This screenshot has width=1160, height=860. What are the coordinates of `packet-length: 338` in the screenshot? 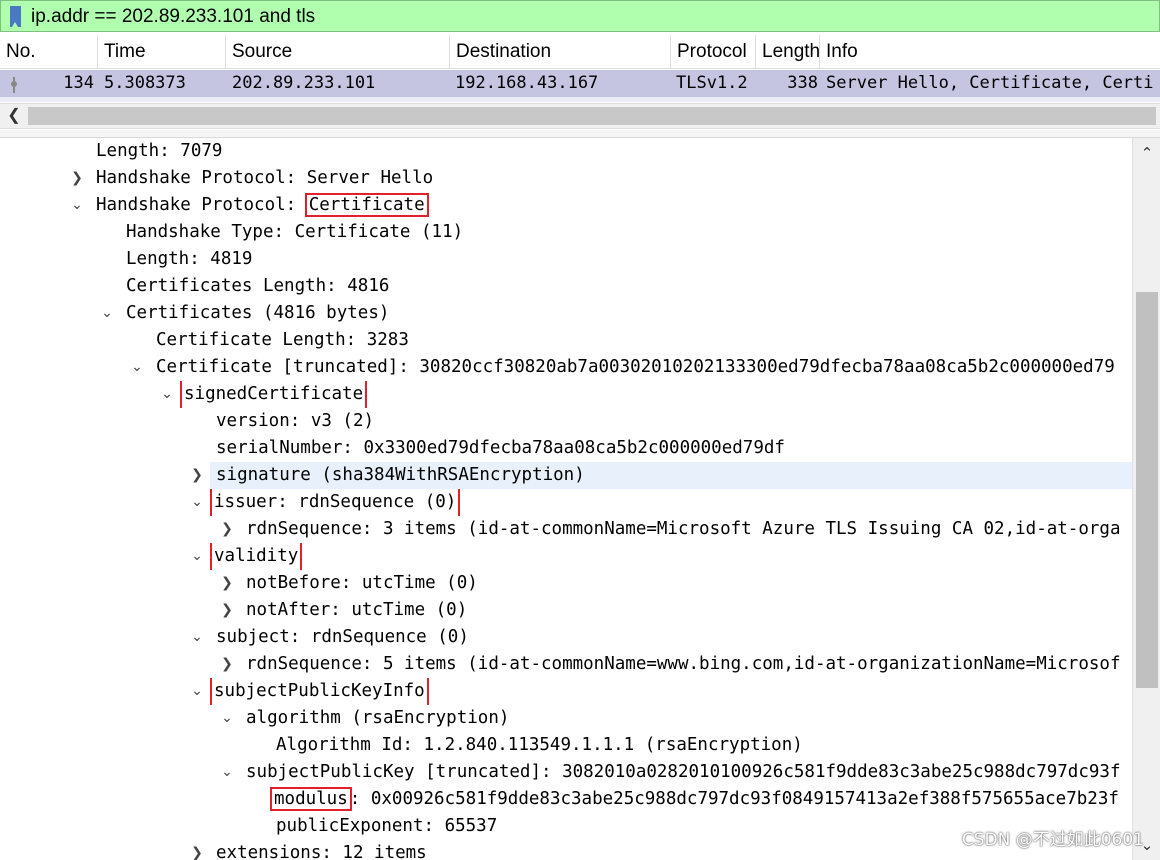 It's located at (802, 83).